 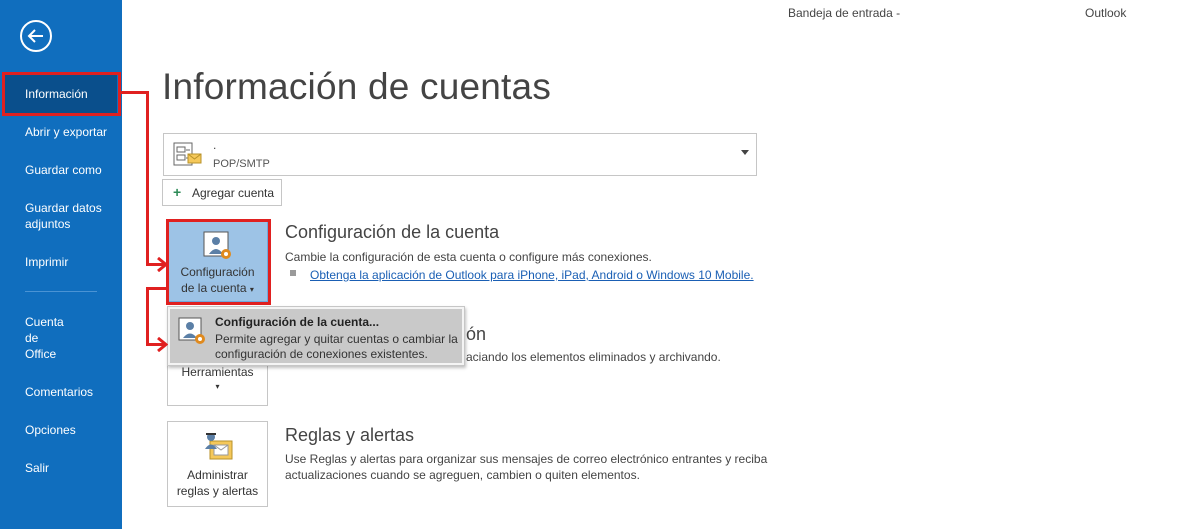 I want to click on sidebar-item-guardar-como: Guardar como, so click(x=63, y=170).